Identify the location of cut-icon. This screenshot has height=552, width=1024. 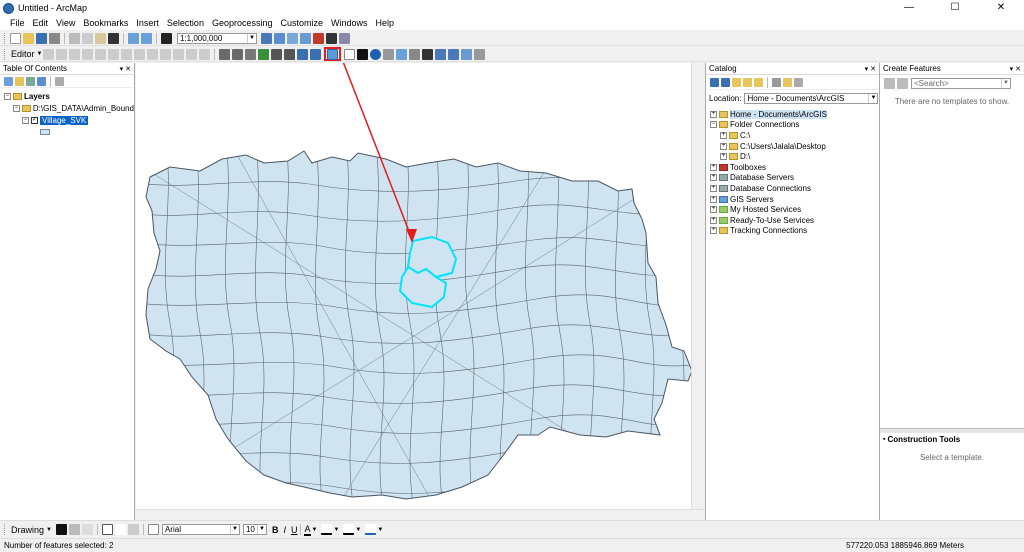
(74, 38).